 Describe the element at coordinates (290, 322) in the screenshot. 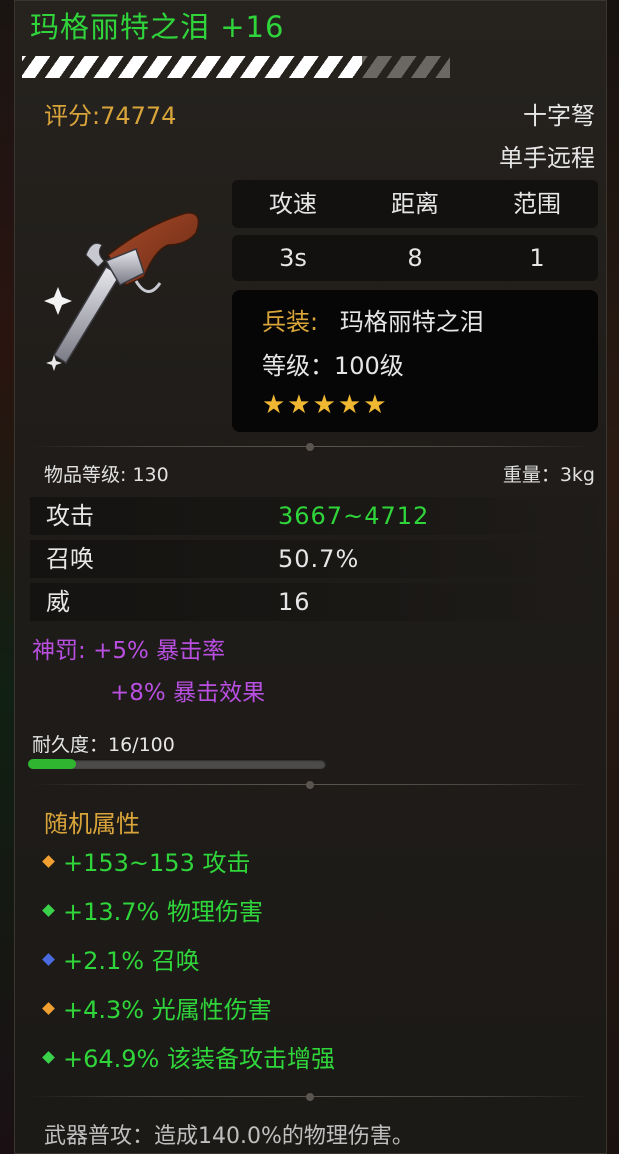

I see `gear-label: 兵装:` at that location.